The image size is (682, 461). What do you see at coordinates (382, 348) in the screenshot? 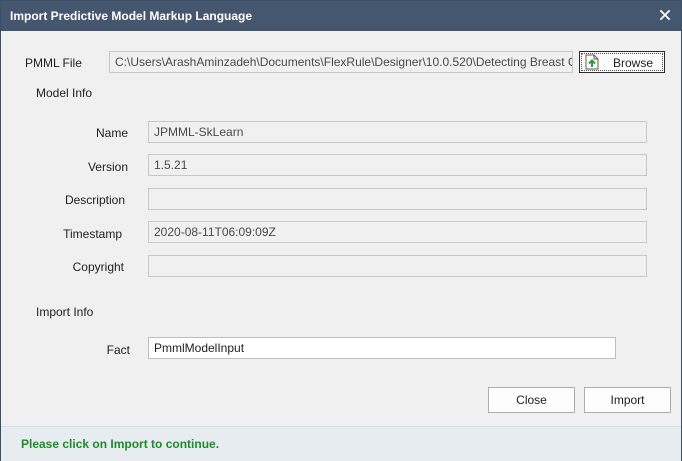
I see `fact-input: PmmlModelInput` at bounding box center [382, 348].